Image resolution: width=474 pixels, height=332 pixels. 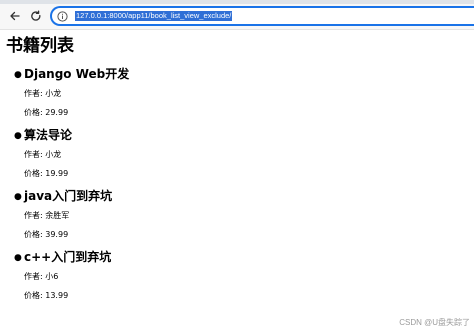 What do you see at coordinates (68, 196) in the screenshot?
I see `book-title: java入门到弃坑` at bounding box center [68, 196].